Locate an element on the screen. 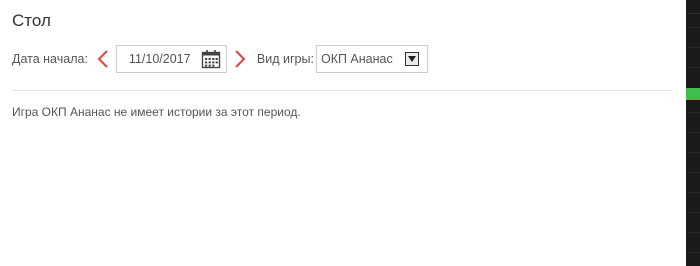  next-date-button is located at coordinates (240, 59).